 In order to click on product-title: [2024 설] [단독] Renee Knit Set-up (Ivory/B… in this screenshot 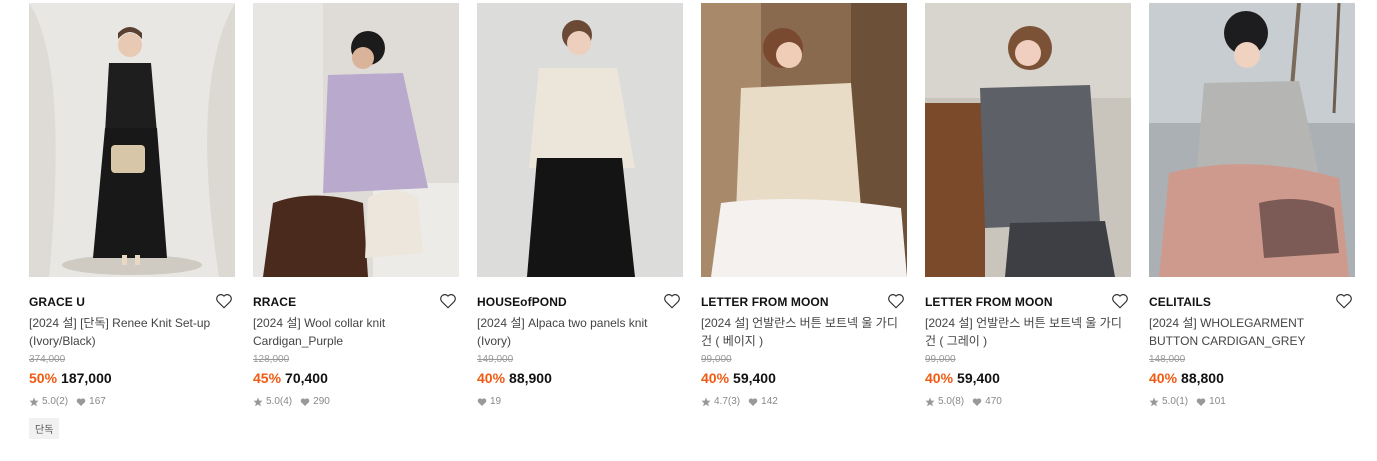, I will do `click(132, 332)`.